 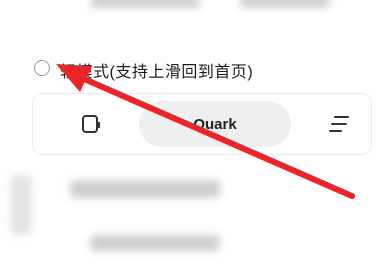 What do you see at coordinates (91, 124) in the screenshot?
I see `tab-square-icon` at bounding box center [91, 124].